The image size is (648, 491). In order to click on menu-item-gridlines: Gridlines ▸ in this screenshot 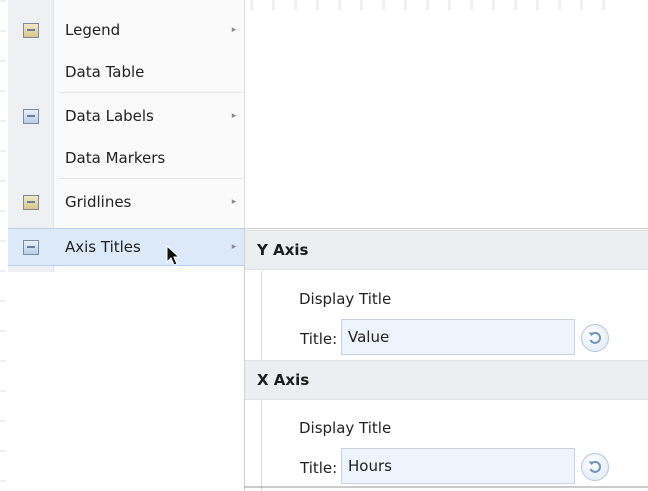, I will do `click(126, 202)`.